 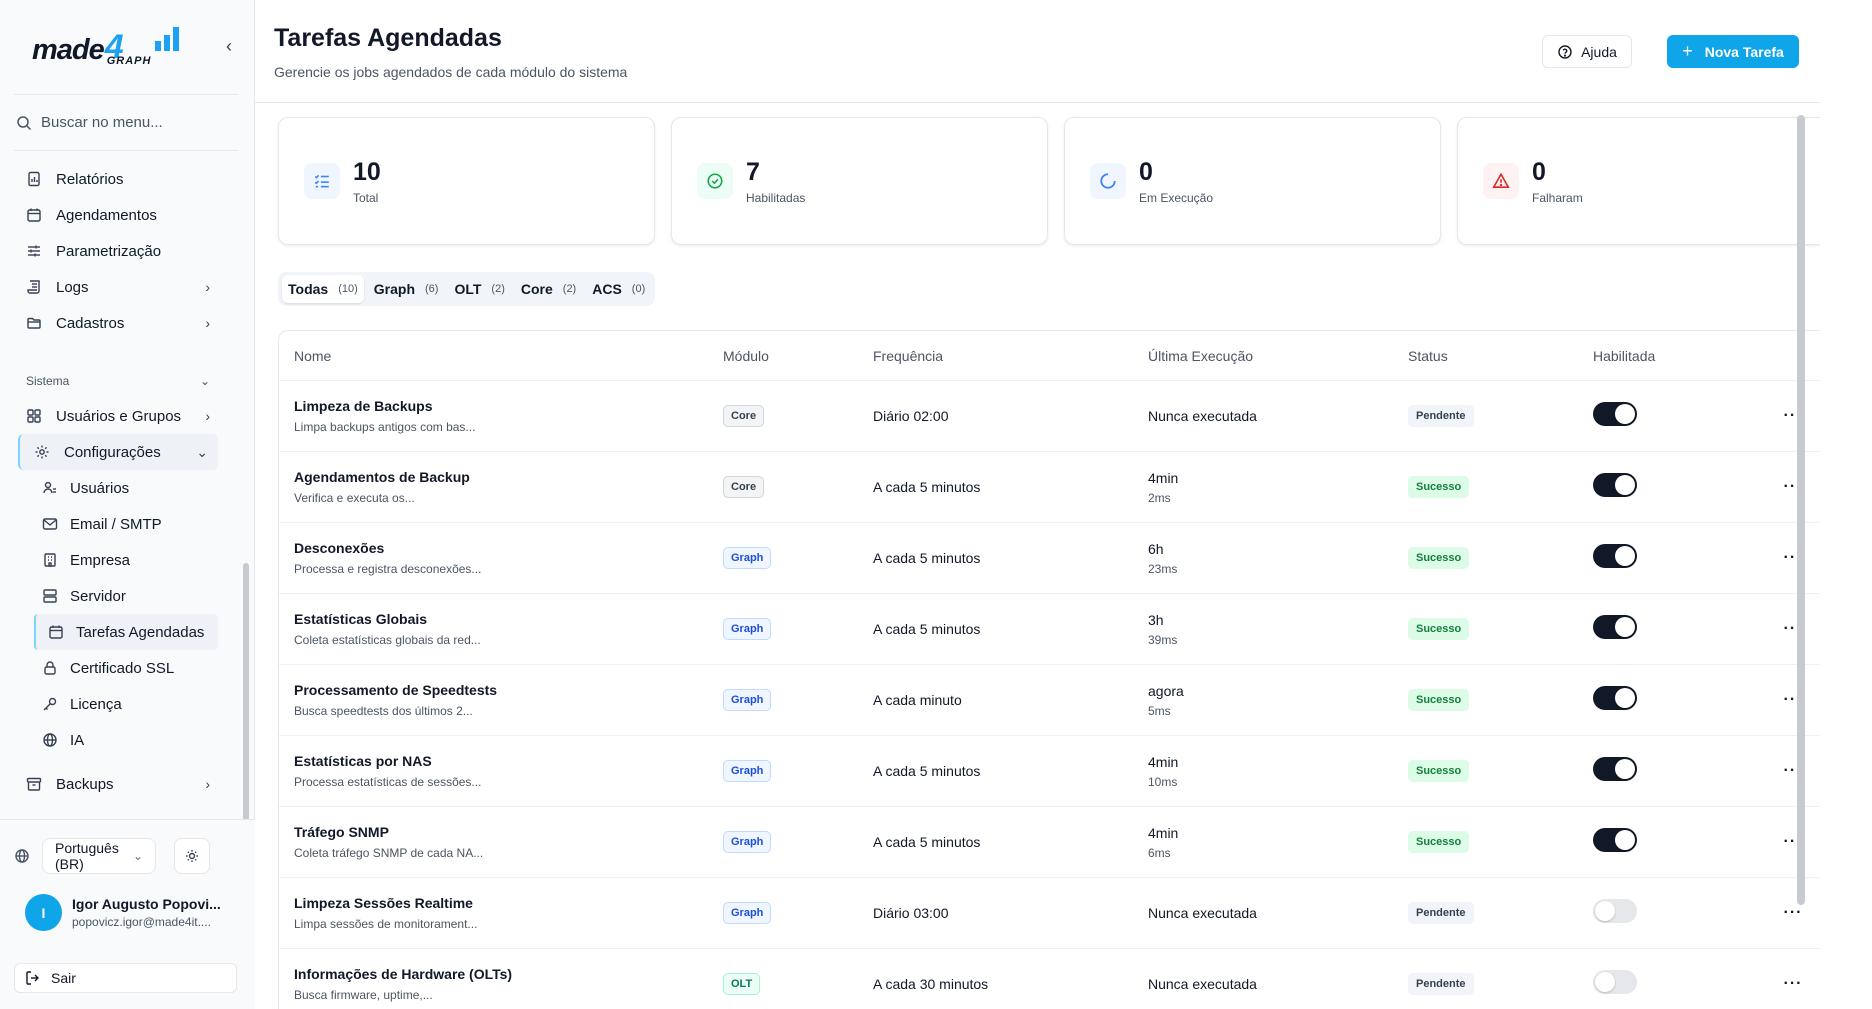 I want to click on logo: made 4 GRAPH, so click(x=106, y=47).